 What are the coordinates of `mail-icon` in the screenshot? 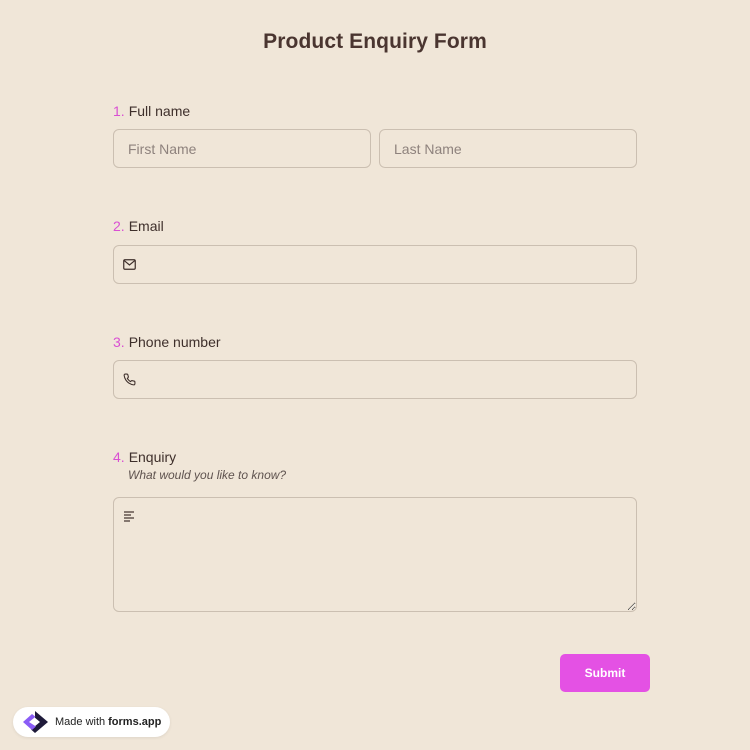 It's located at (129, 264).